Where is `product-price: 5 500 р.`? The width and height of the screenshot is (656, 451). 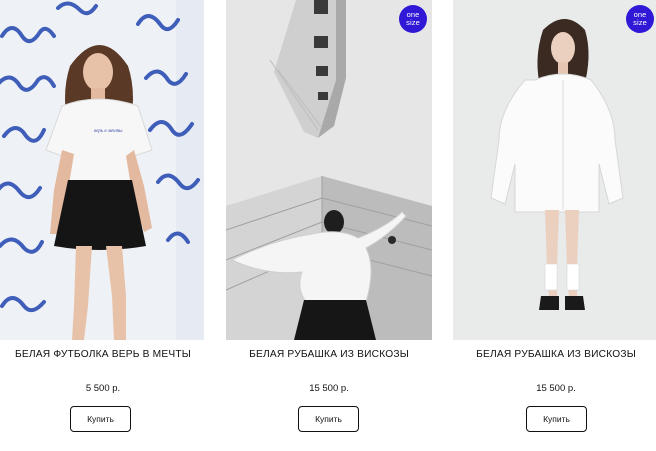 product-price: 5 500 р. is located at coordinates (103, 388).